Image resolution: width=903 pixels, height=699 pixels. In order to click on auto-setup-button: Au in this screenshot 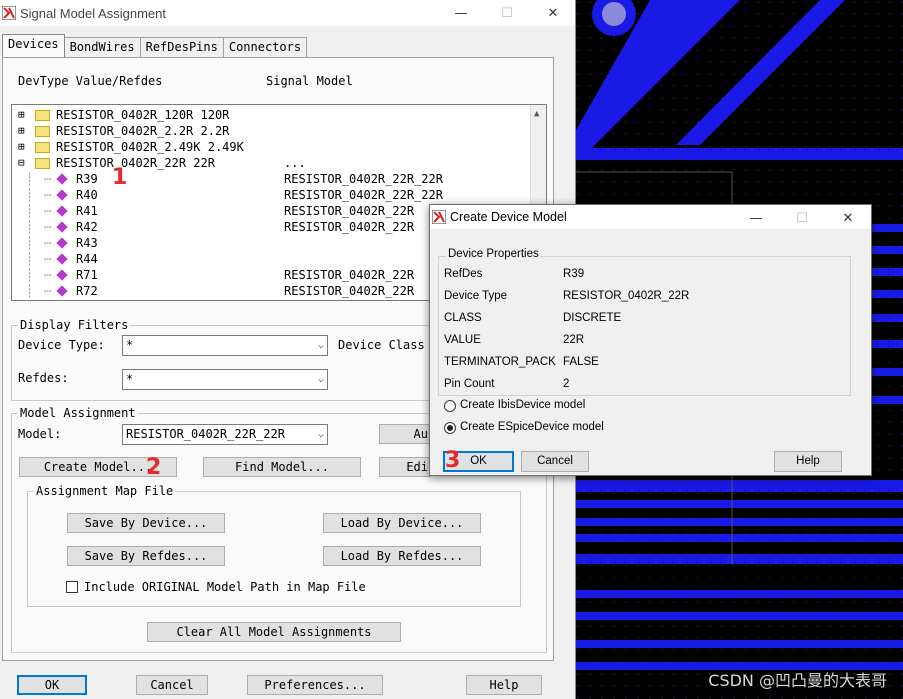, I will do `click(405, 434)`.